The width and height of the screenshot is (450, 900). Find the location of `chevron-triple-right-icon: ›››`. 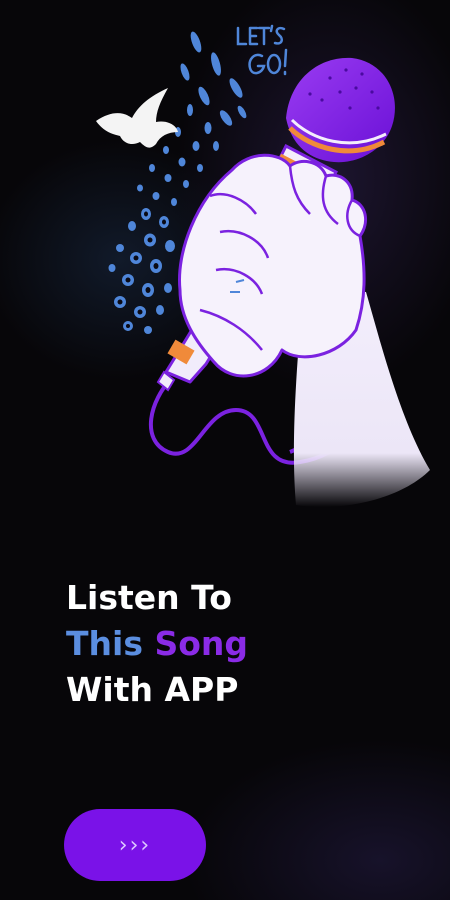

chevron-triple-right-icon: ››› is located at coordinates (135, 845).